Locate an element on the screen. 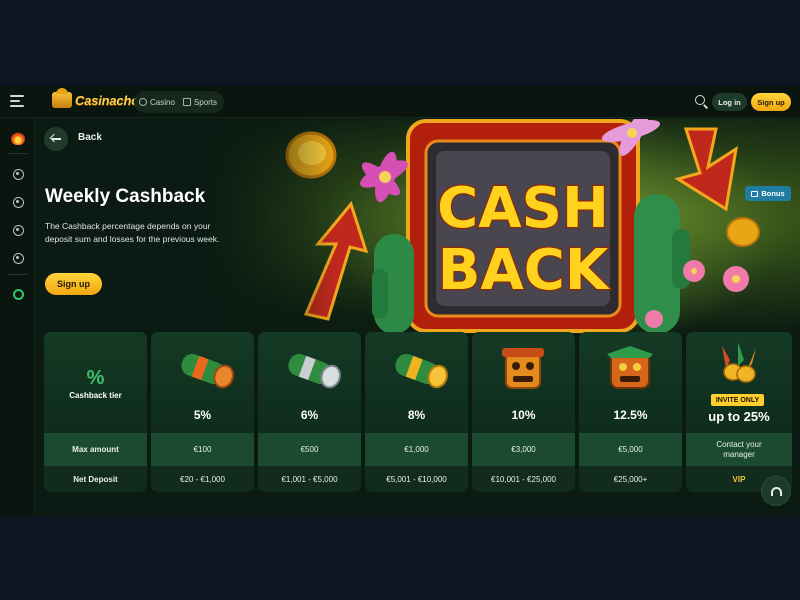 Image resolution: width=800 pixels, height=600 pixels. coins-feathers-icon is located at coordinates (739, 362).